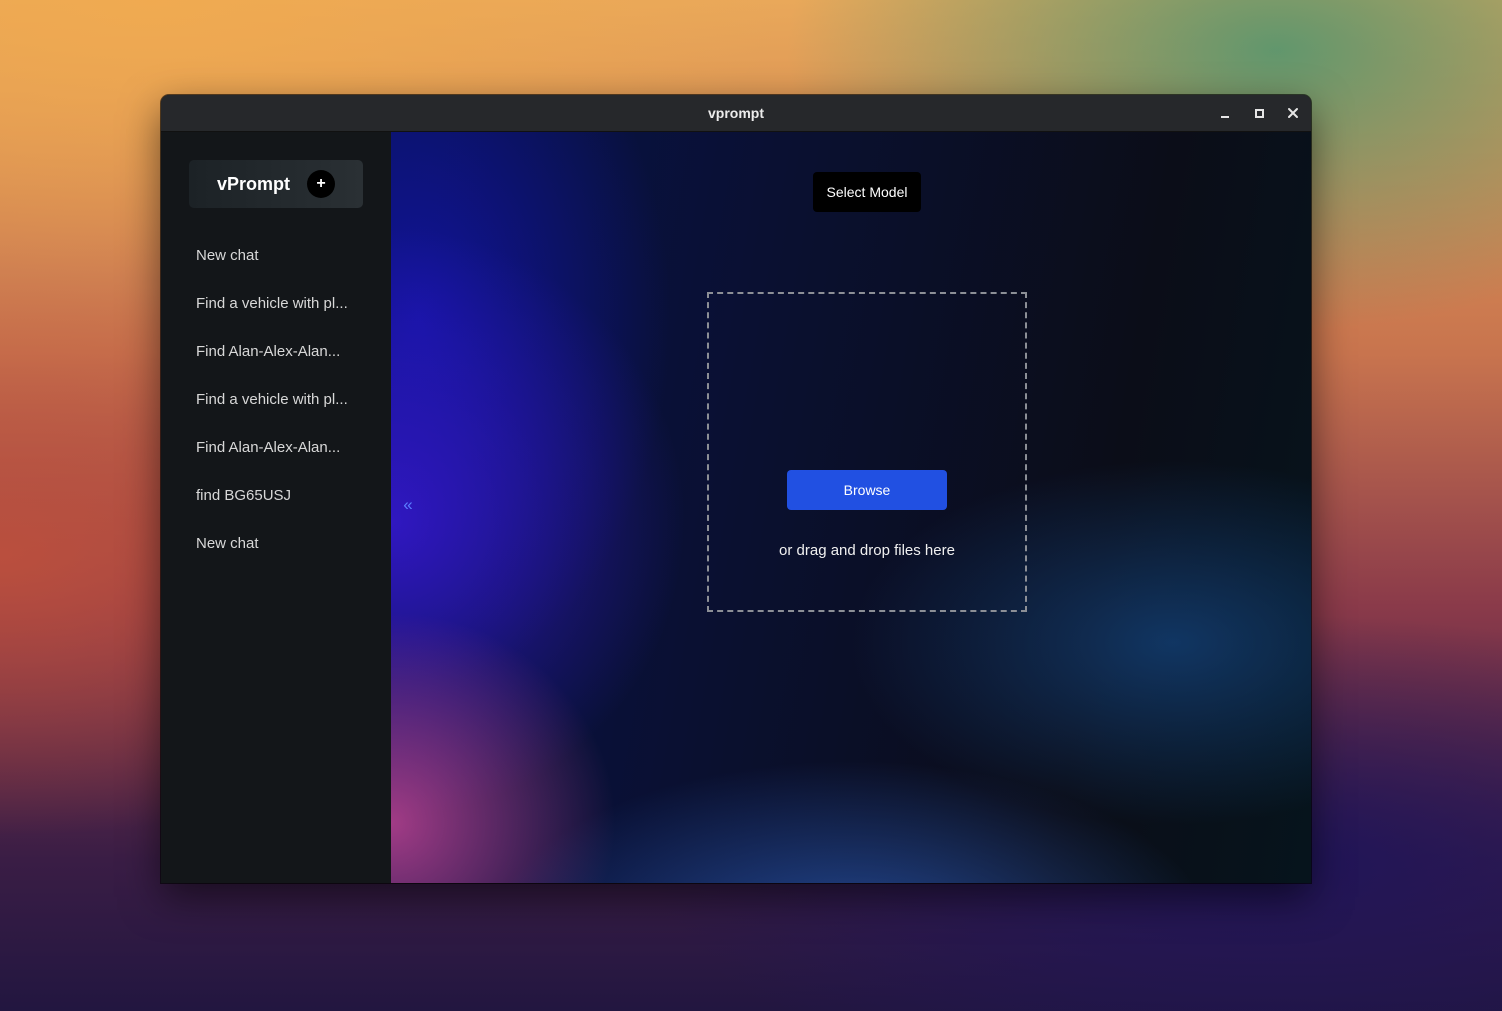 Image resolution: width=1502 pixels, height=1011 pixels. I want to click on minimize-icon, so click(1225, 117).